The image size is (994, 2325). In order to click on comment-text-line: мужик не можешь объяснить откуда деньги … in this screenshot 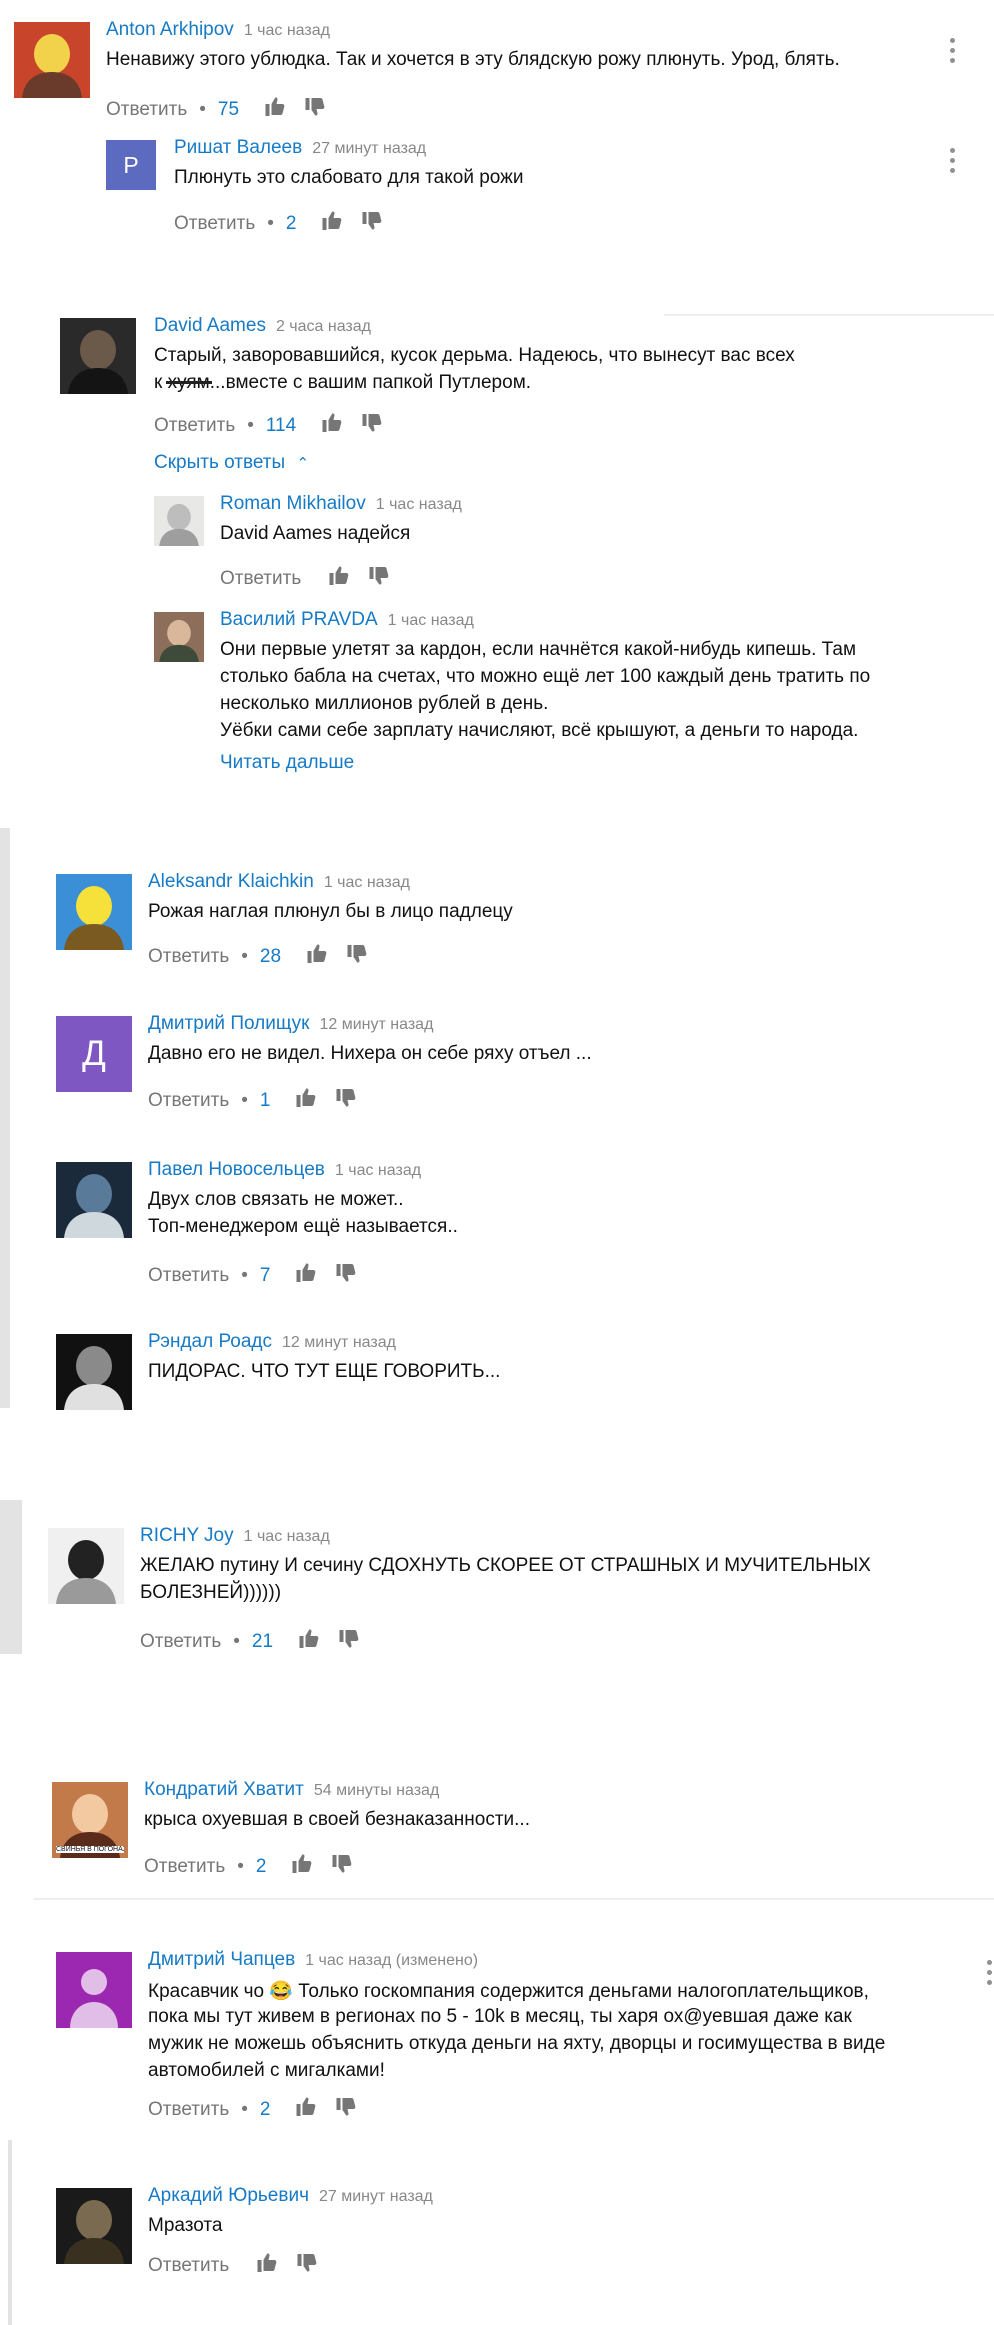, I will do `click(517, 2043)`.